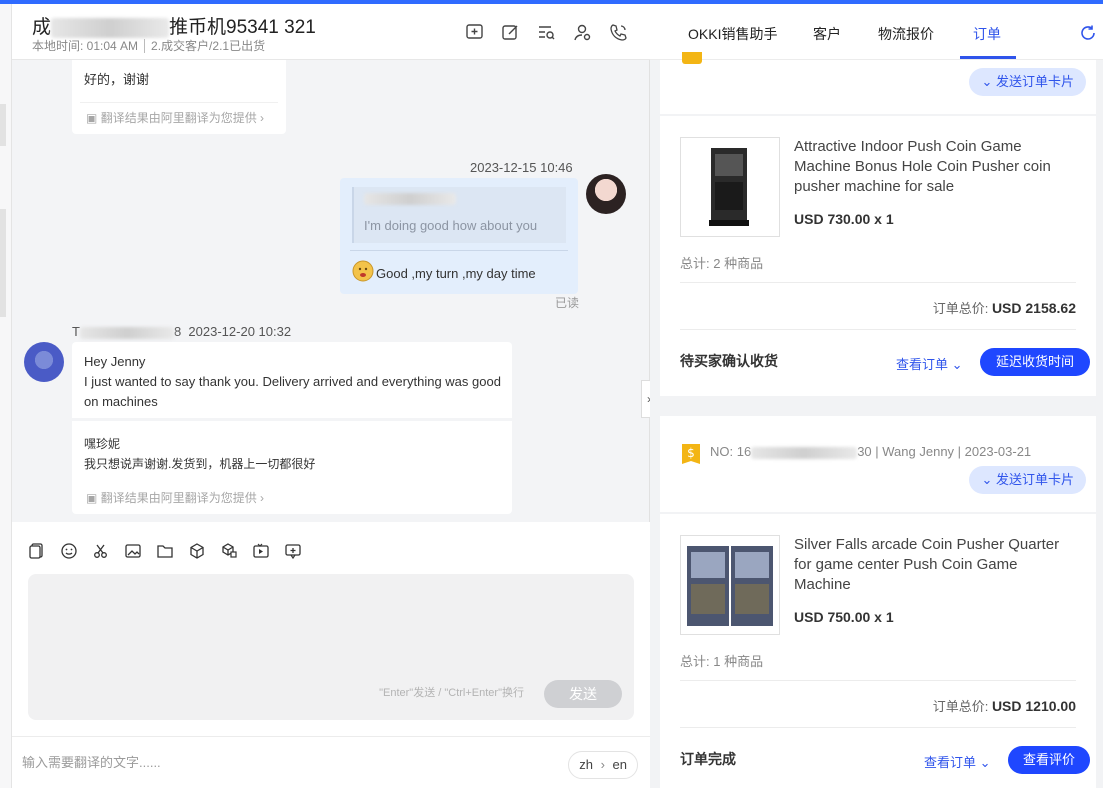 This screenshot has height=788, width=1103. What do you see at coordinates (722, 661) in the screenshot?
I see `item-count: 总计: 1 种商品` at bounding box center [722, 661].